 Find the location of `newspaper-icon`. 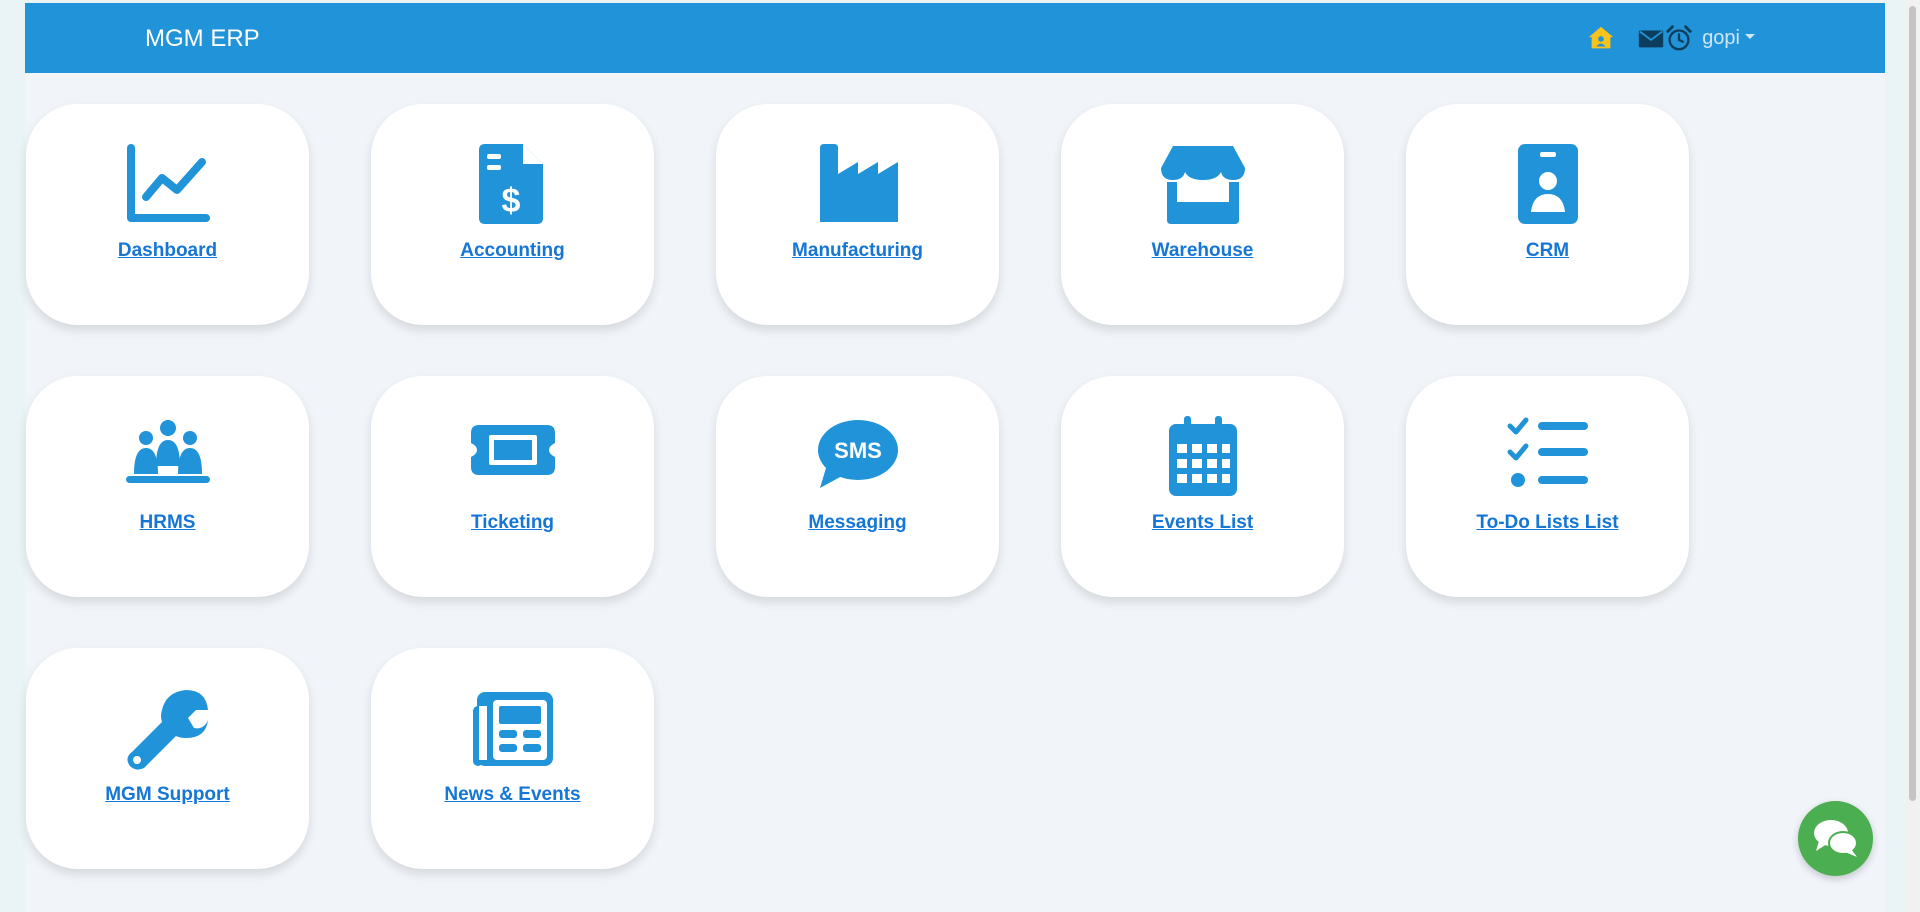

newspaper-icon is located at coordinates (513, 728).